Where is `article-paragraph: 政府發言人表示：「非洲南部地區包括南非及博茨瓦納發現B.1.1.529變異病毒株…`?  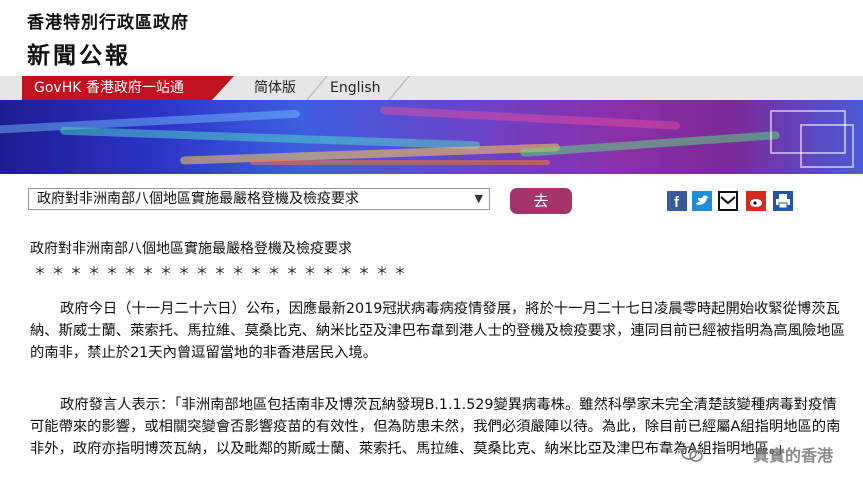
article-paragraph: 政府發言人表示：「非洲南部地區包括南非及博茨瓦納發現B.1.1.529變異病毒株… is located at coordinates (435, 427).